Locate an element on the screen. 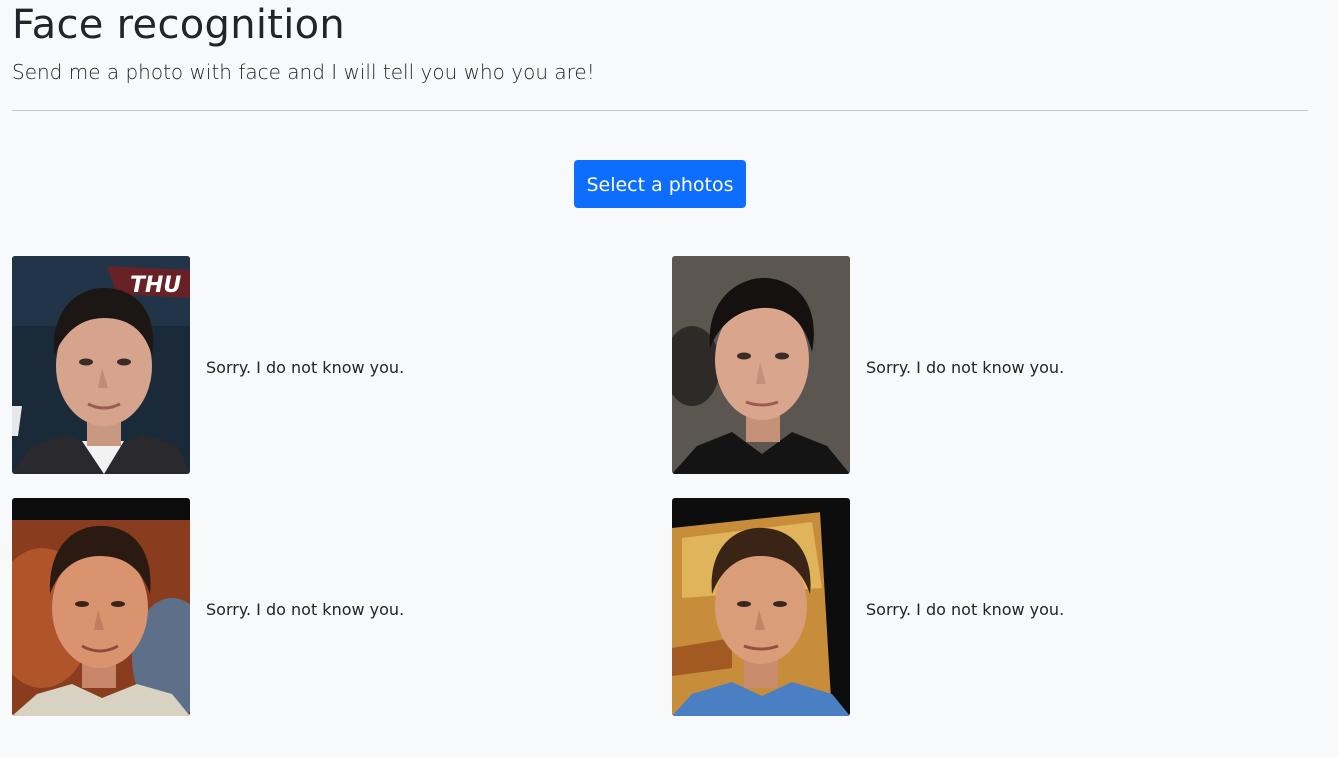 This screenshot has height=757, width=1338. page-title: Face recognition is located at coordinates (179, 25).